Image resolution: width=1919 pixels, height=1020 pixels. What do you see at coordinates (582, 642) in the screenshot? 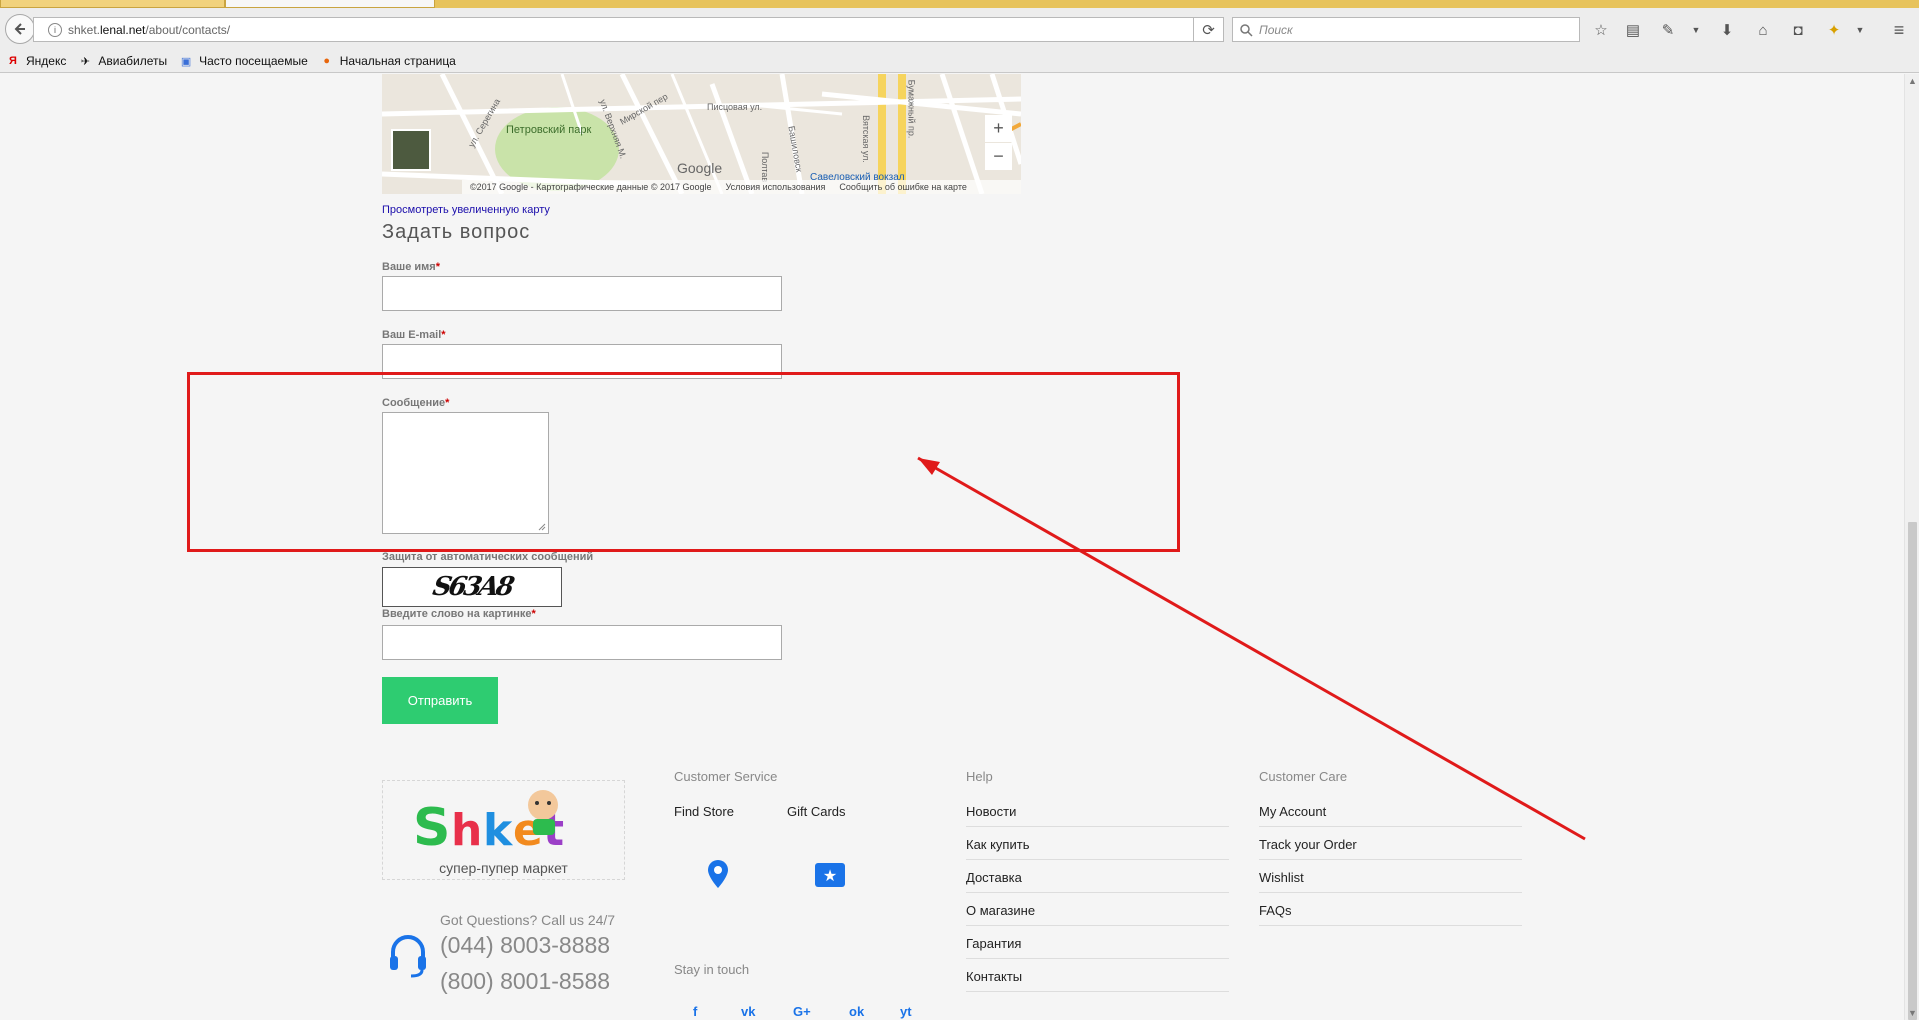
I see `captcha-input` at bounding box center [582, 642].